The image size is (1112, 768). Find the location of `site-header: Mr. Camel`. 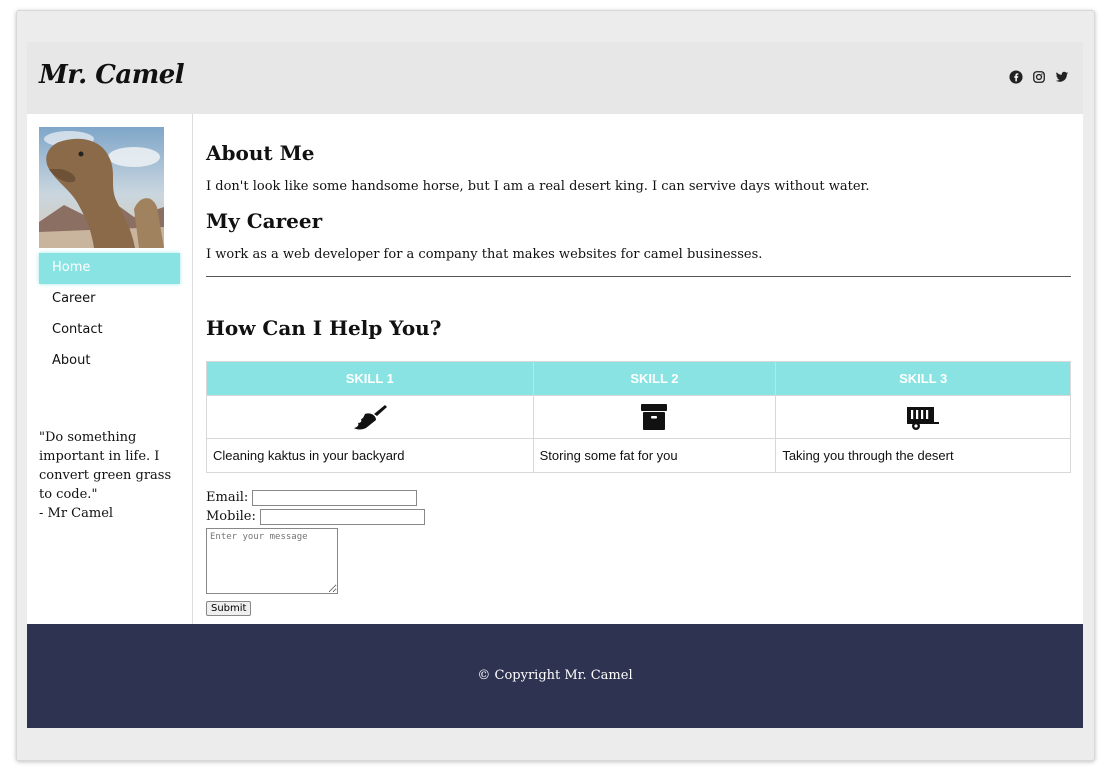

site-header: Mr. Camel is located at coordinates (555, 78).